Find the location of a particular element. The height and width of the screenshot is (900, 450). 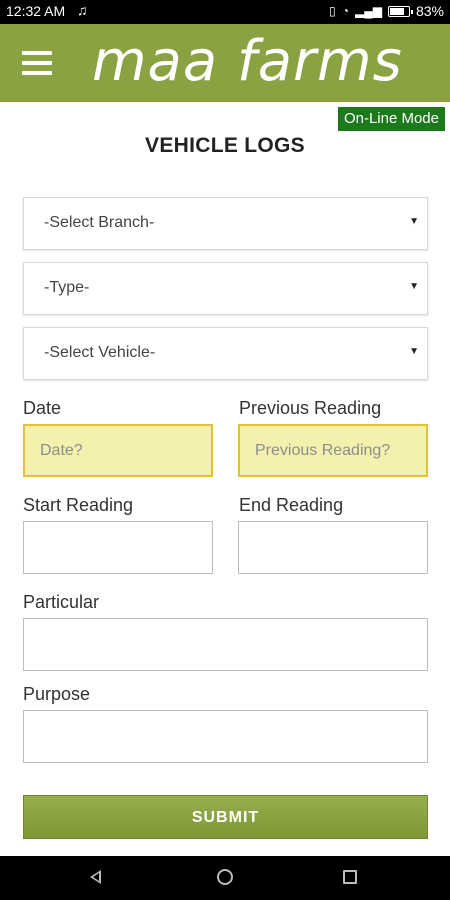

app-header: maa farms is located at coordinates (225, 63).